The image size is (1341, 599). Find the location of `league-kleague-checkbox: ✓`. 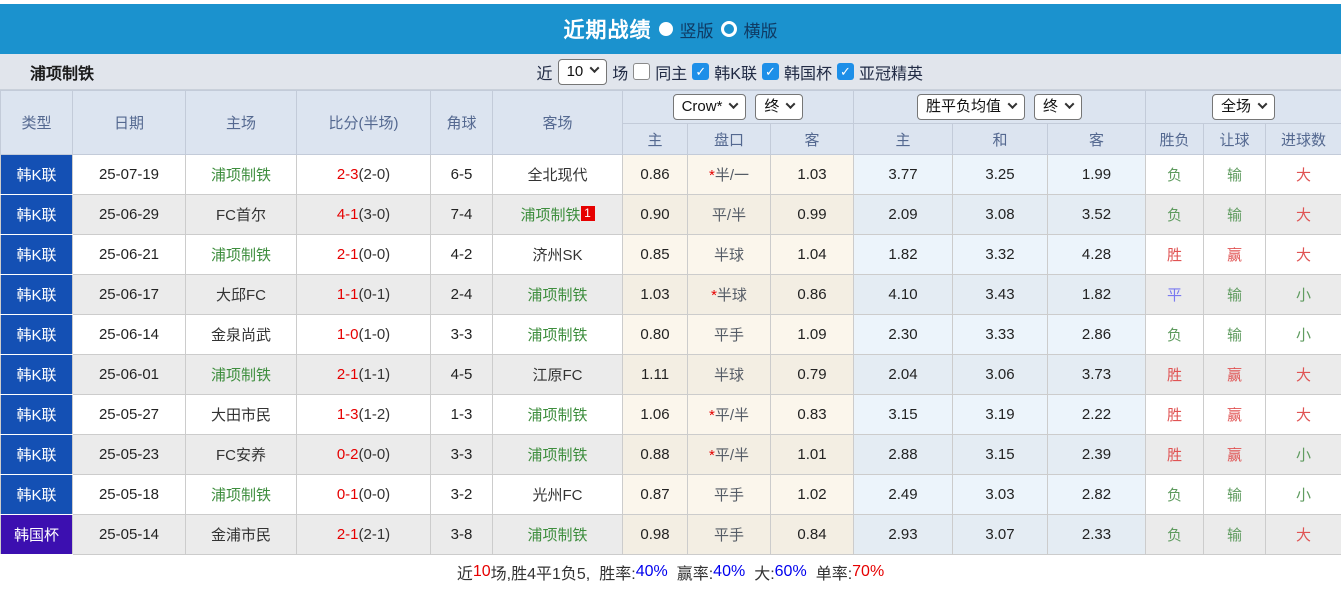

league-kleague-checkbox: ✓ is located at coordinates (701, 71).